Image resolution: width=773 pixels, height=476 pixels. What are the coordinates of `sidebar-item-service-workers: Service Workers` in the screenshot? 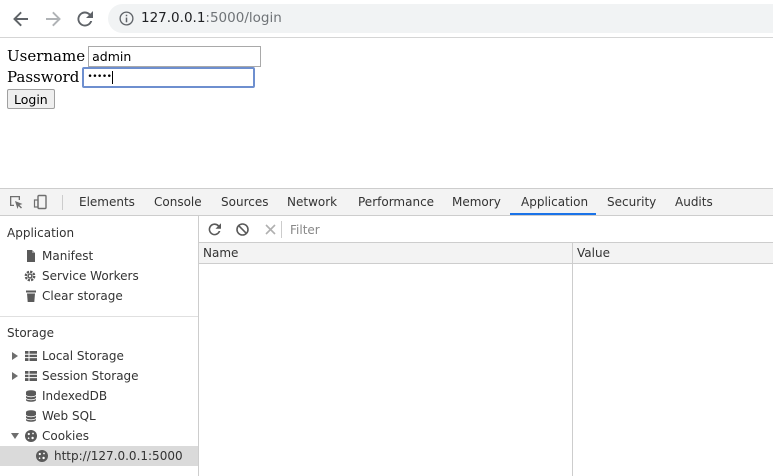 It's located at (99, 276).